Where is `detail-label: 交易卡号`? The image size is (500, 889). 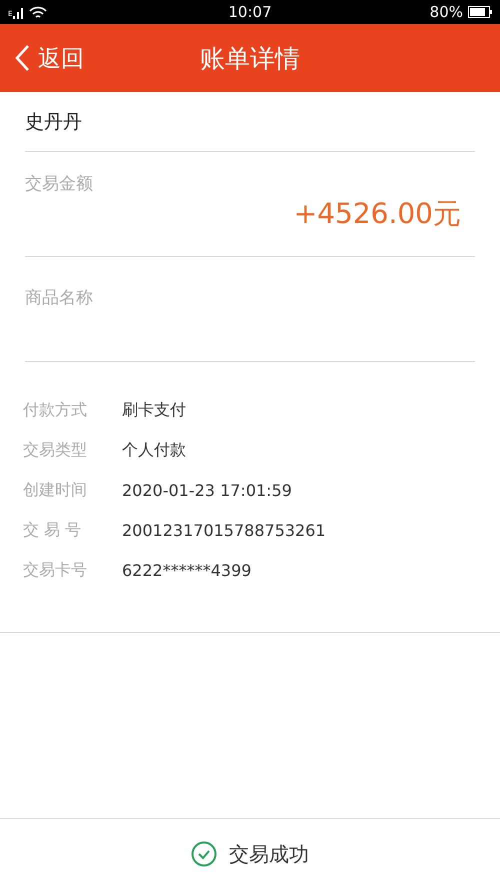
detail-label: 交易卡号 is located at coordinates (55, 570).